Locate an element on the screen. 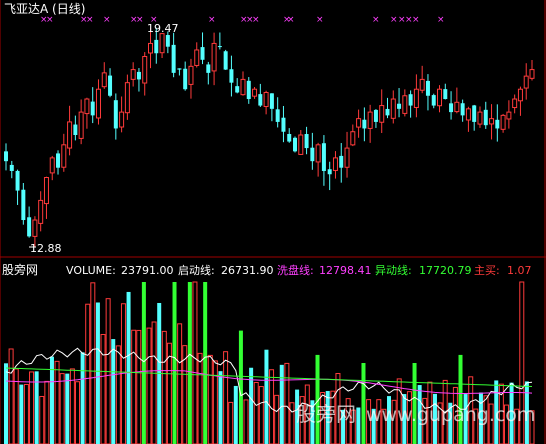  xipan-label: 洗盘线: is located at coordinates (295, 270).